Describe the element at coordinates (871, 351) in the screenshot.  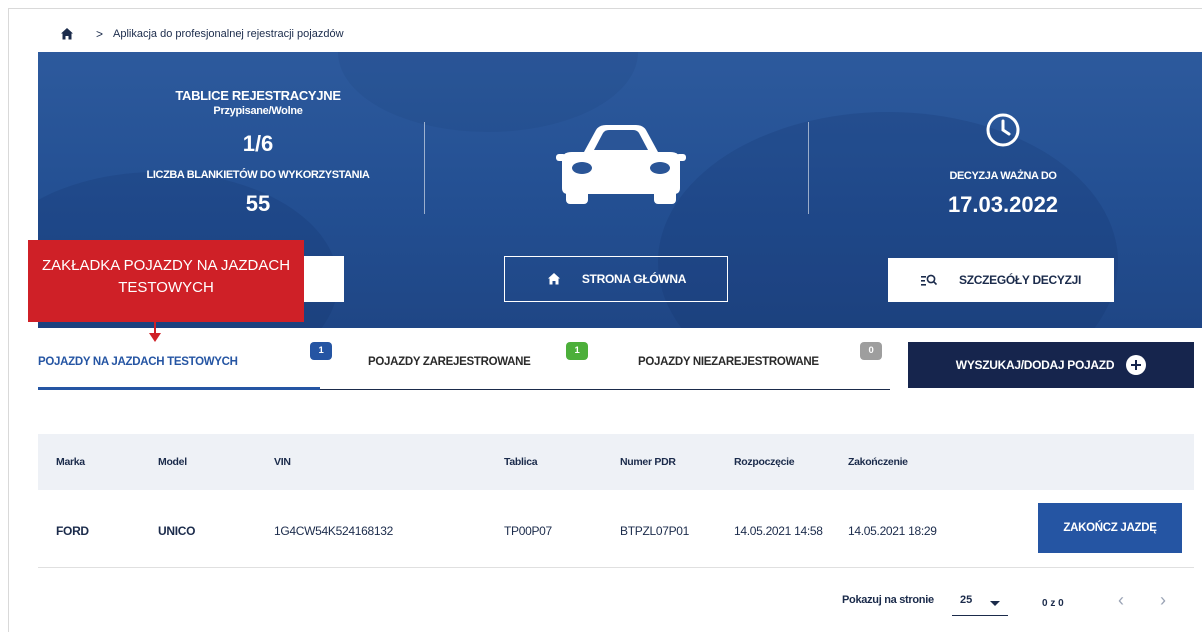
I see `tab-count-badge: 0` at that location.